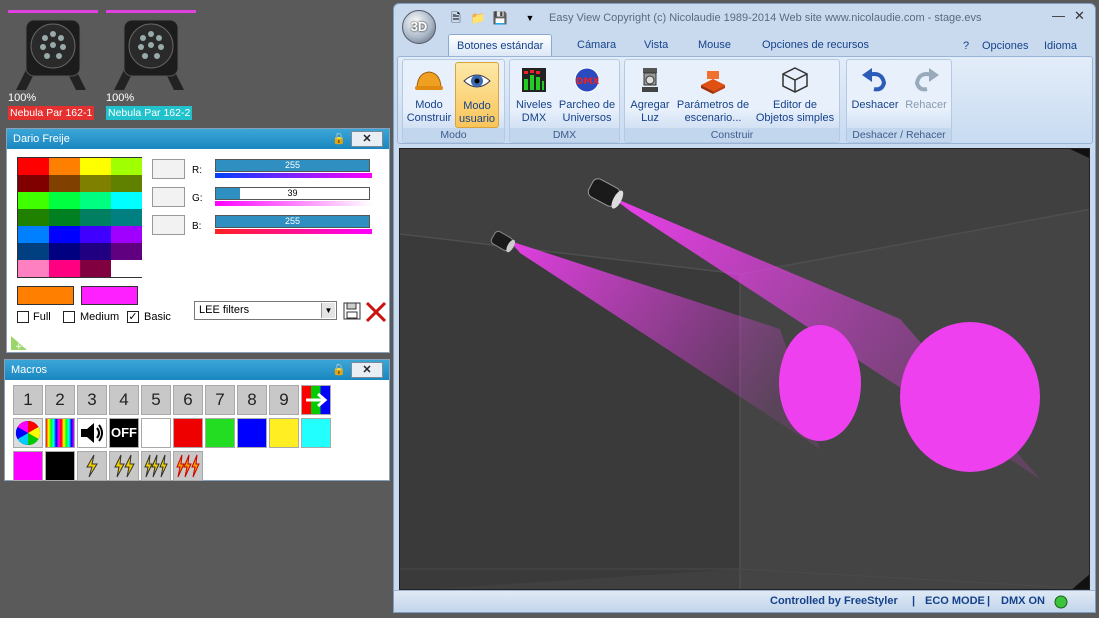 The image size is (1099, 618). What do you see at coordinates (500, 45) in the screenshot?
I see `tab-botones-estandar: Botones estándar` at bounding box center [500, 45].